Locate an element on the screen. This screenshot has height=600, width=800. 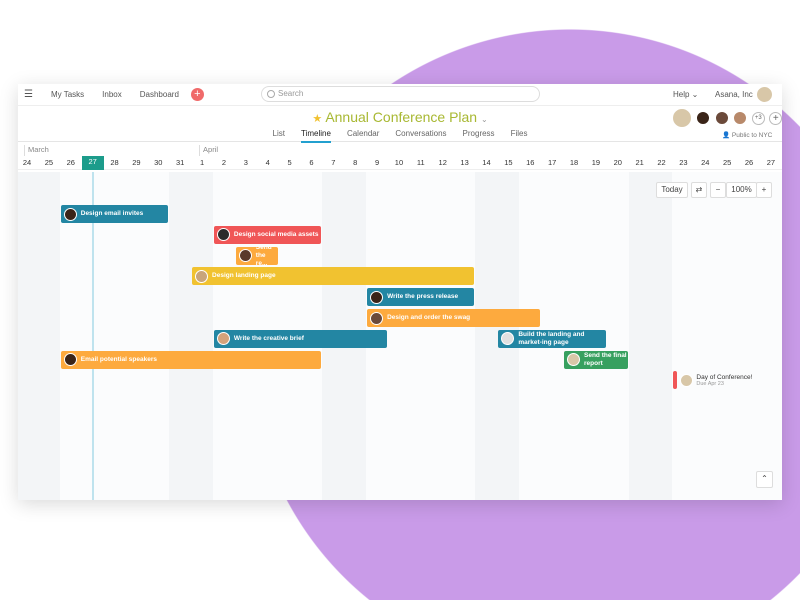
task-bar: Write the press release is located at coordinates (421, 297).